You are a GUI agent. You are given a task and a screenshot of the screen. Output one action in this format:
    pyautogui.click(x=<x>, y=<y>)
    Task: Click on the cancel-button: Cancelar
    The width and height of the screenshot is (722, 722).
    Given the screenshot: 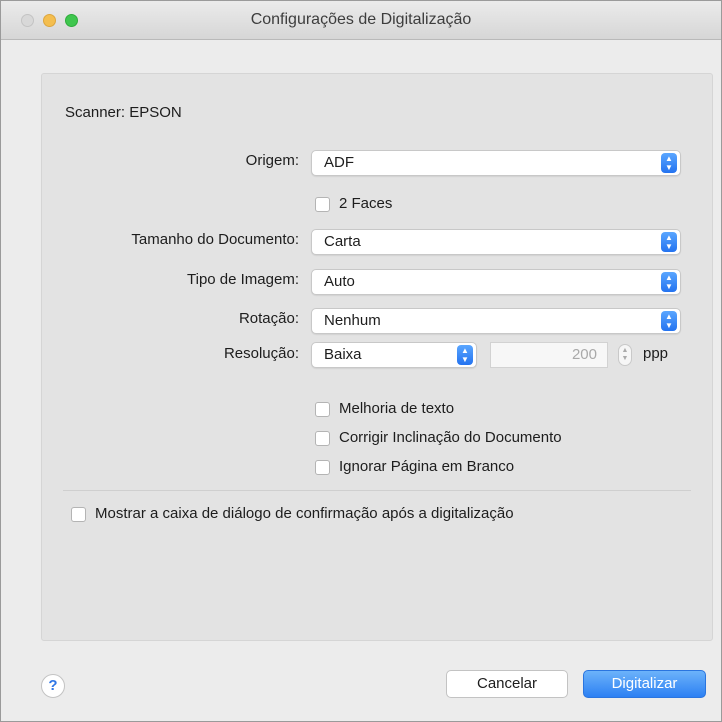 What is the action you would take?
    pyautogui.click(x=507, y=684)
    